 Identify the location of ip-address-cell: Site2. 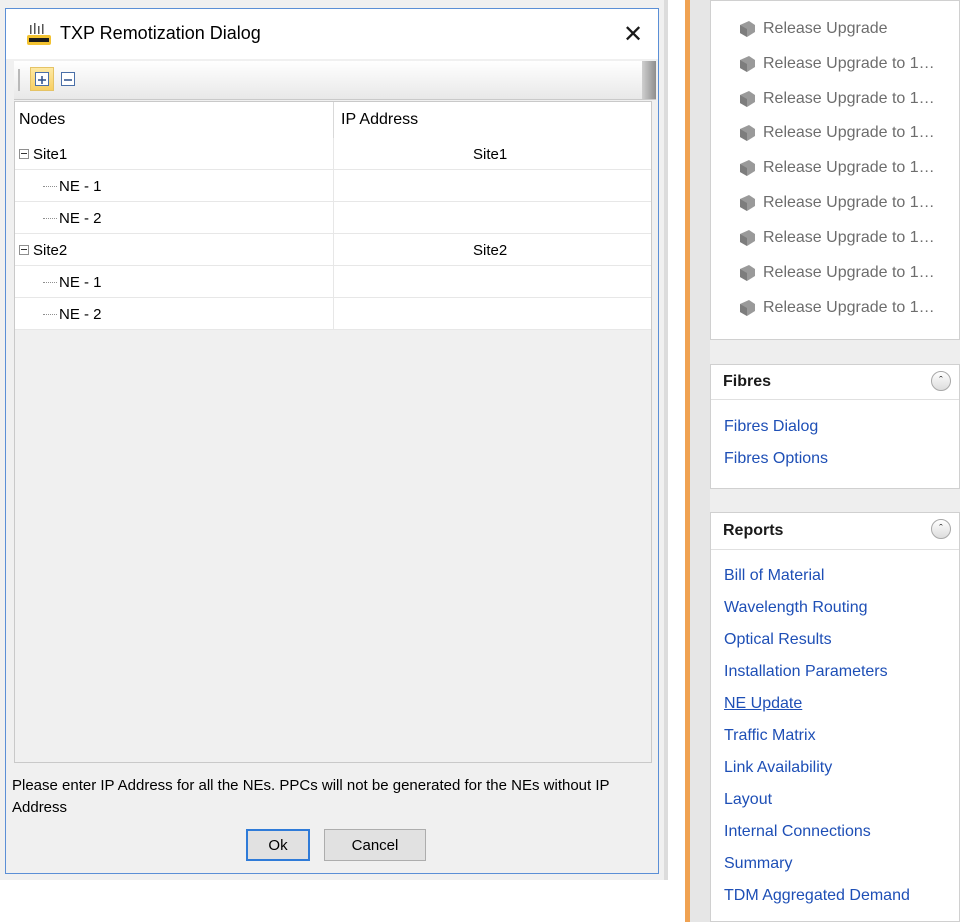
(490, 250).